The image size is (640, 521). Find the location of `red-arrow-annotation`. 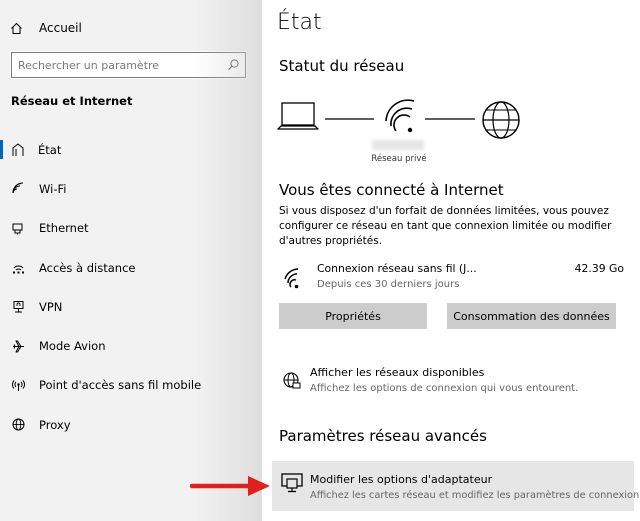

red-arrow-annotation is located at coordinates (230, 486).